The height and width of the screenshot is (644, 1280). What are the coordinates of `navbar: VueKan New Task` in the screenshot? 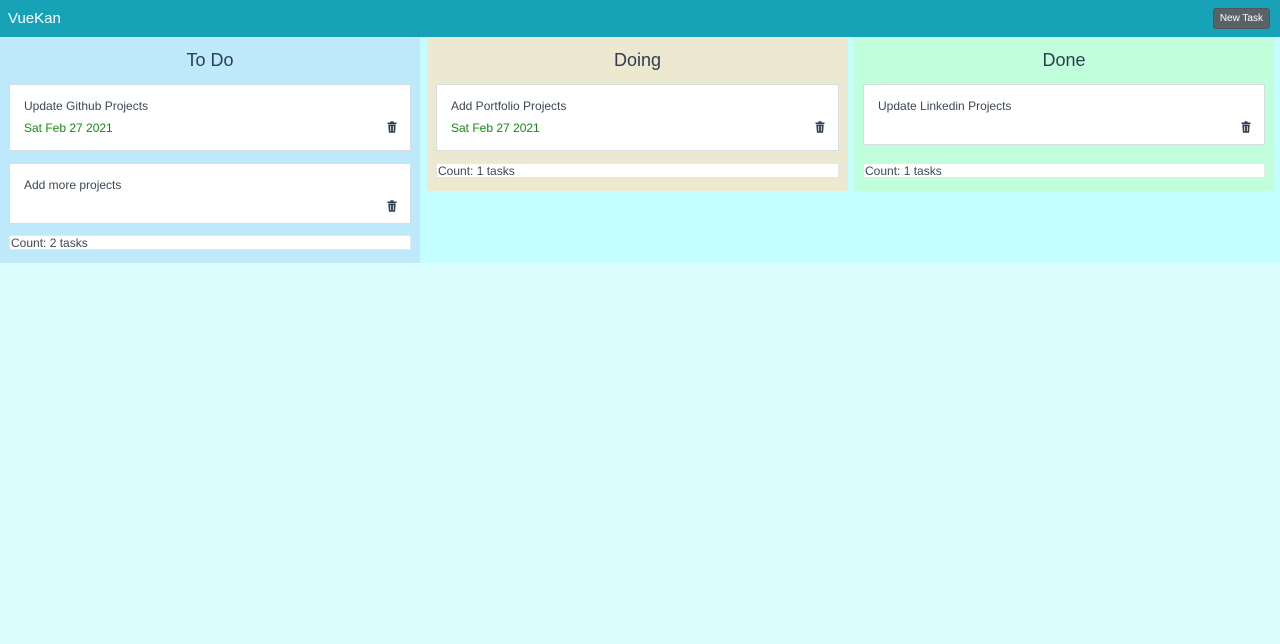 It's located at (640, 18).